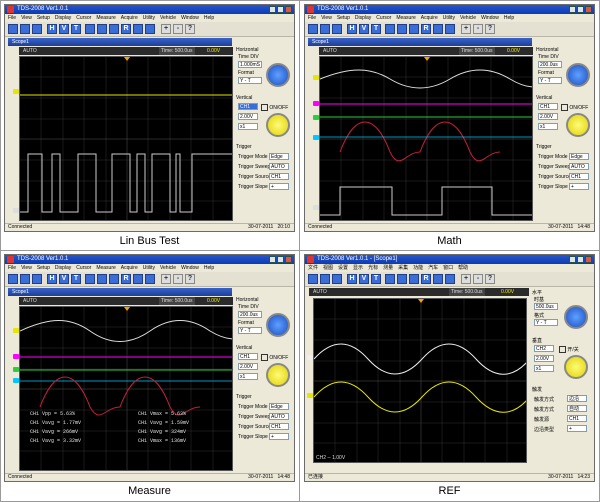  Describe the element at coordinates (16, 210) in the screenshot. I see `ch2-marker` at that location.